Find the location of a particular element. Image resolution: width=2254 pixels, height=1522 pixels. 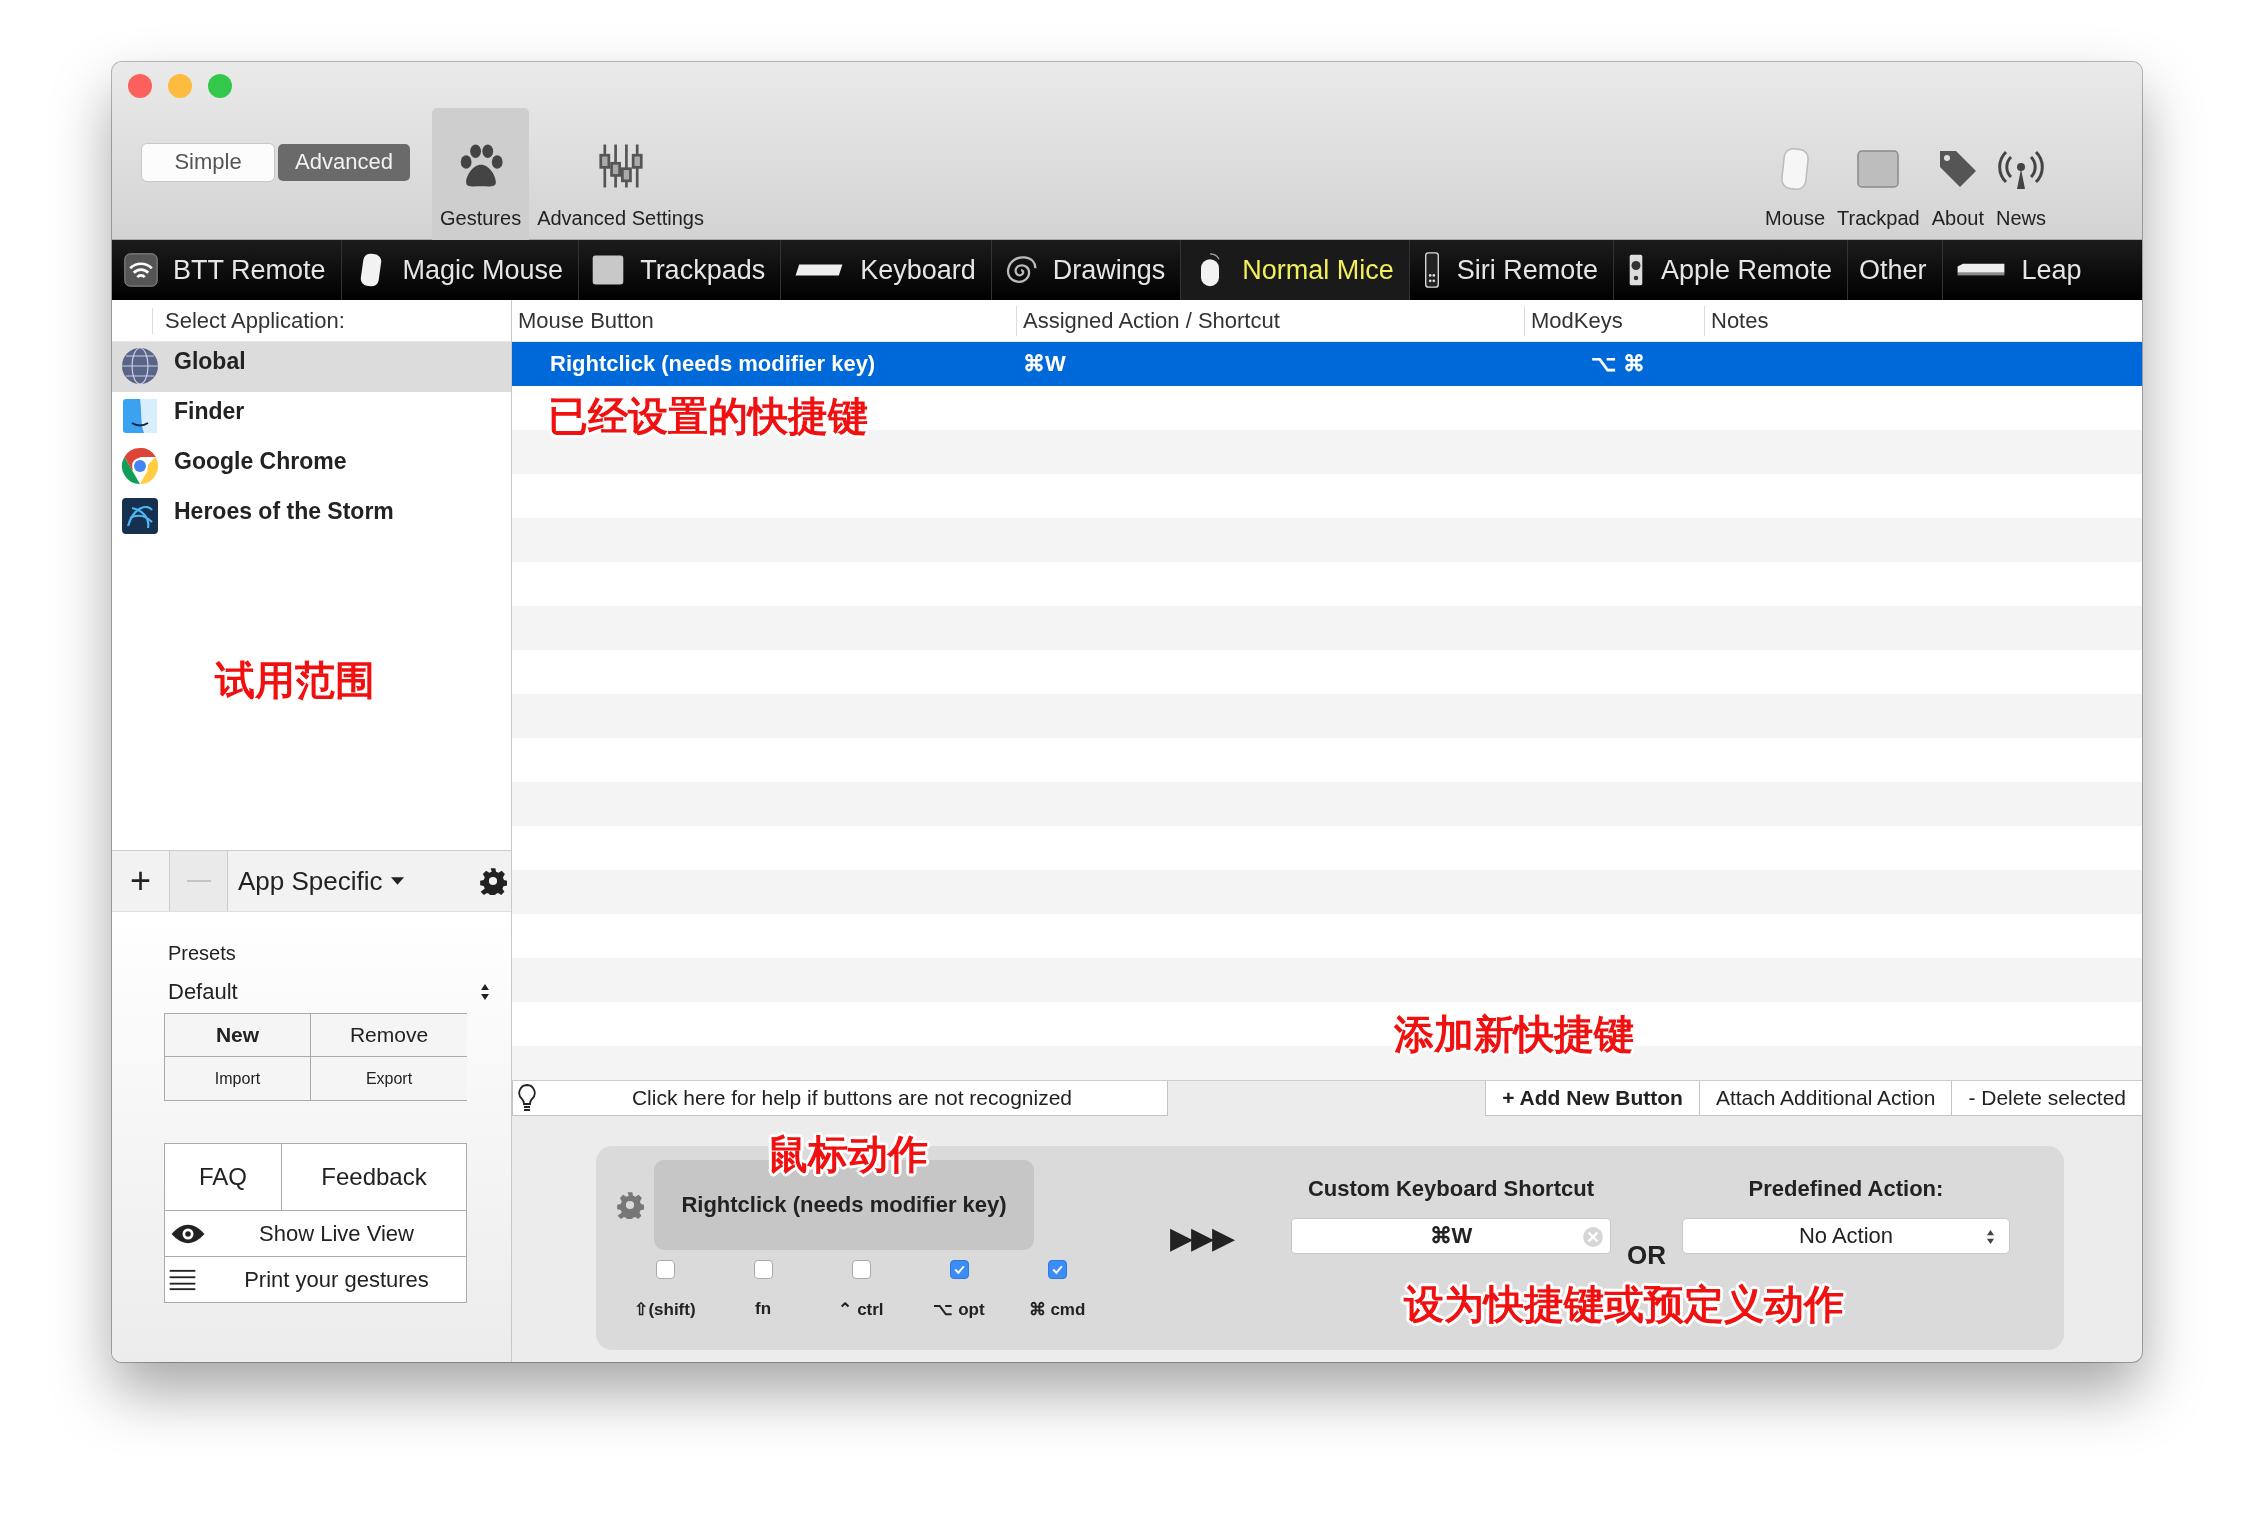

arrows-text: ▶▶▶ is located at coordinates (1201, 1237).